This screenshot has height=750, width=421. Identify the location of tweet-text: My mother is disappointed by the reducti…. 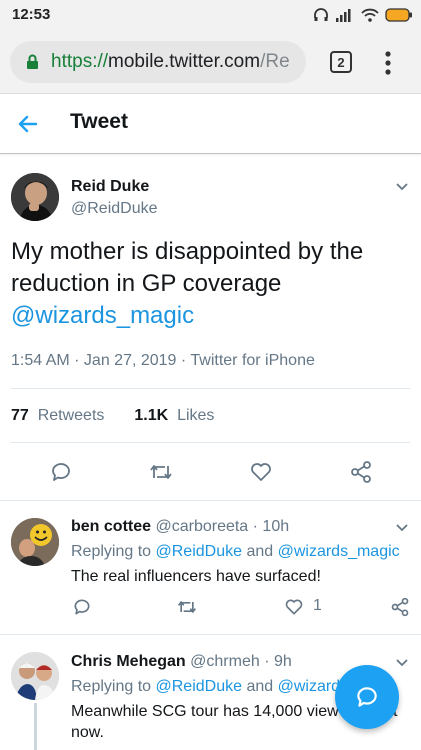
(211, 284).